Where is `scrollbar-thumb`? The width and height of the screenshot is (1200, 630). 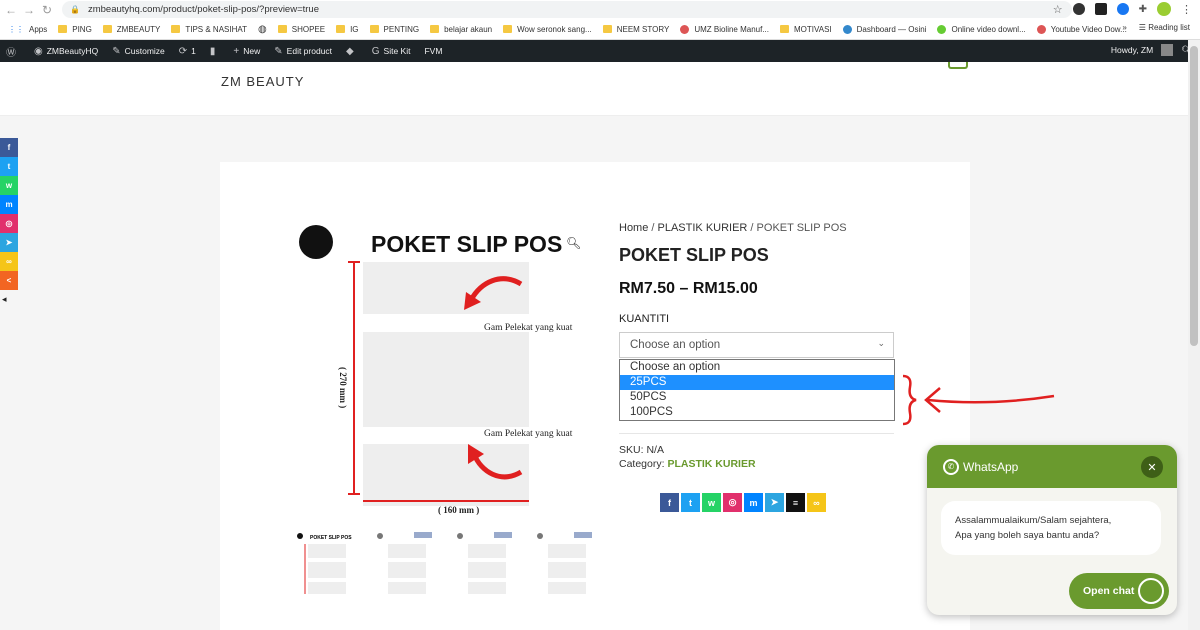
scrollbar-thumb is located at coordinates (1194, 196).